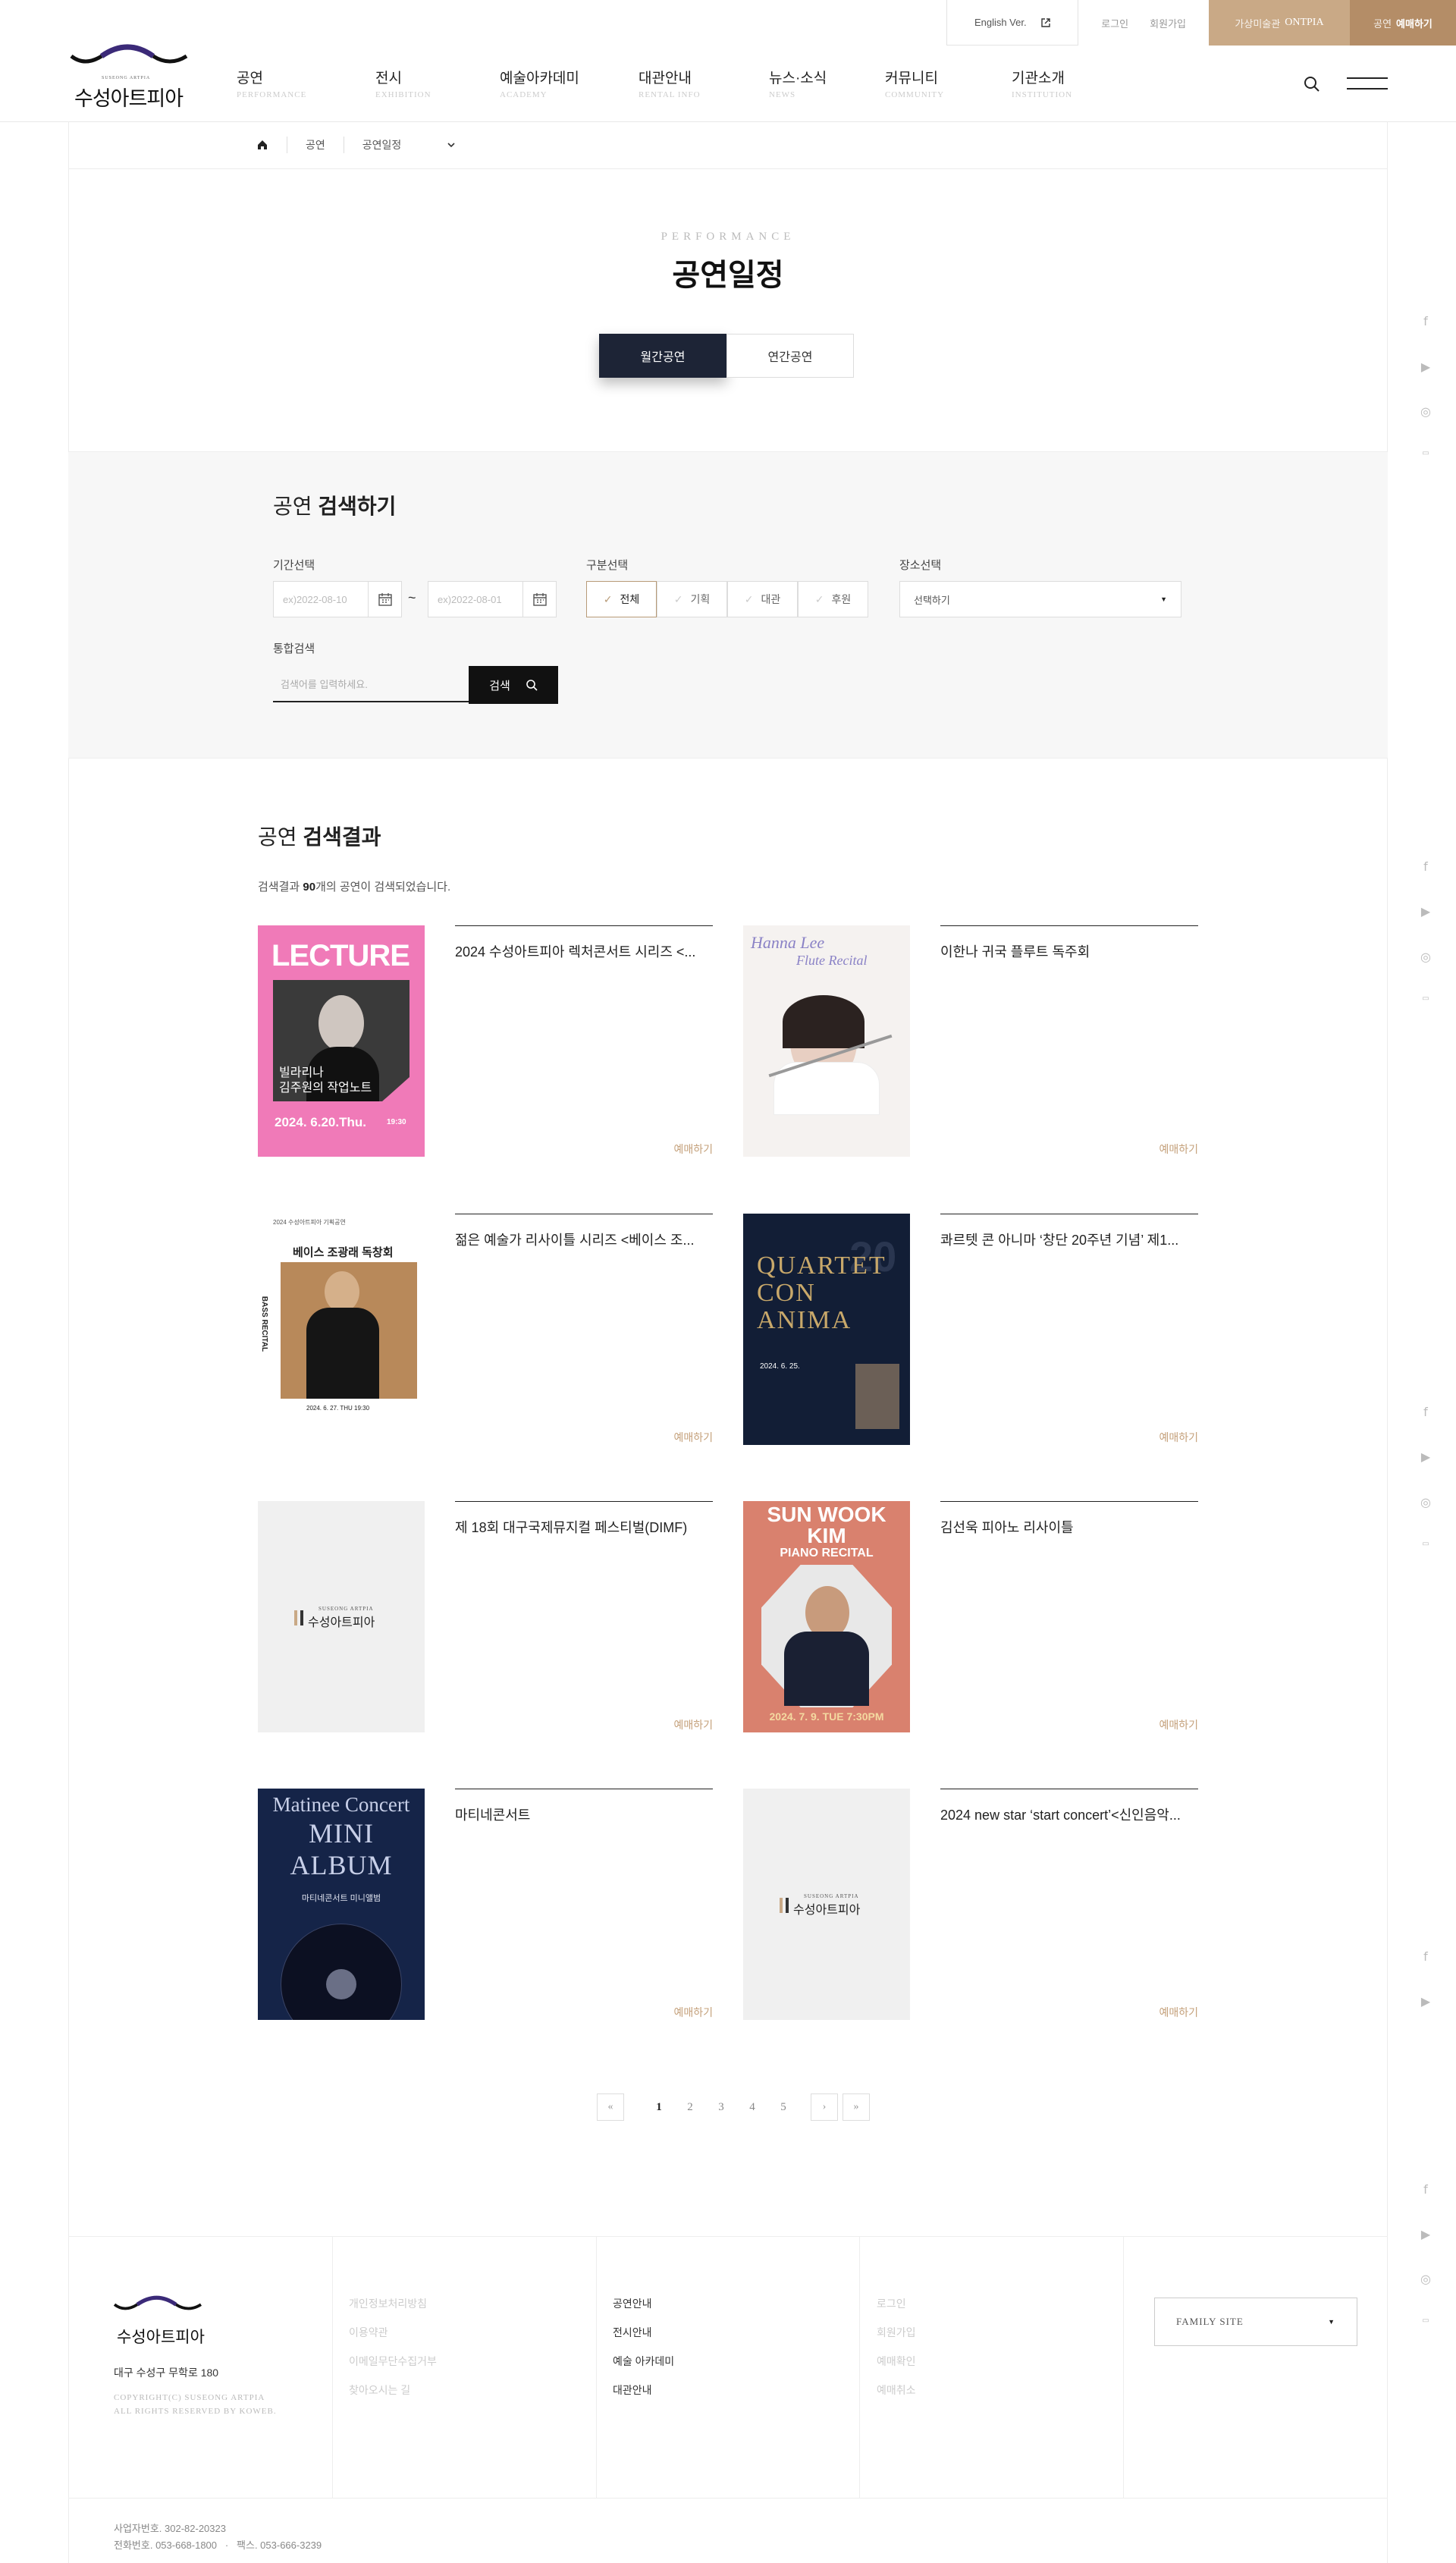 The width and height of the screenshot is (1456, 2563). What do you see at coordinates (437, 83) in the screenshot?
I see `nav-exhibition: 전시 EXHIBITION` at bounding box center [437, 83].